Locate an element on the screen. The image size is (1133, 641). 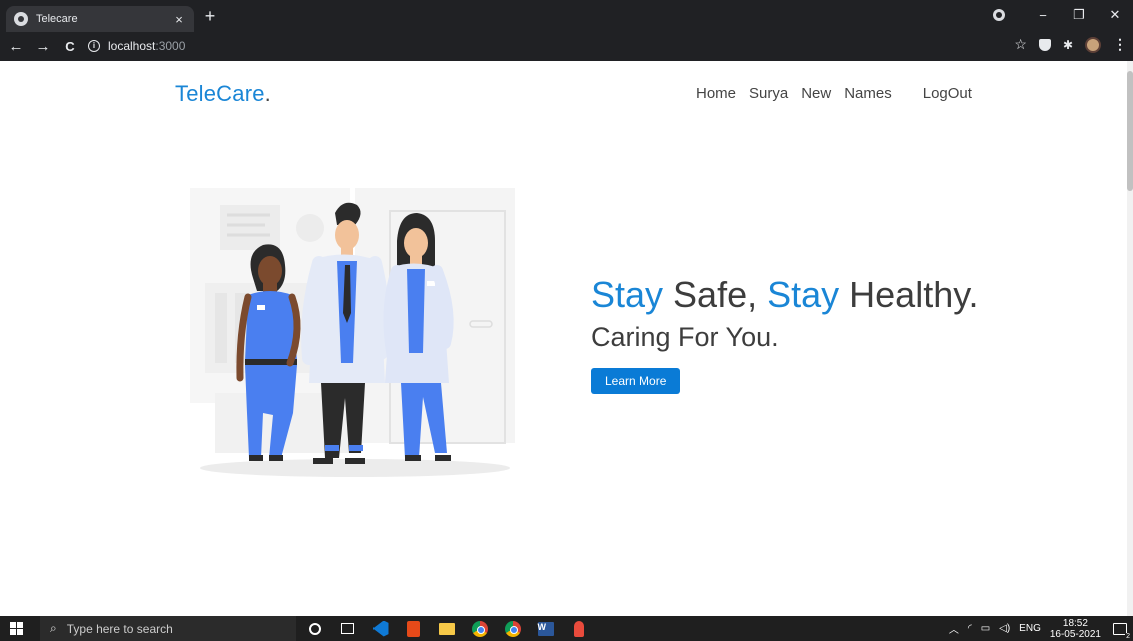
file-explorer-icon is located at coordinates (446, 628).